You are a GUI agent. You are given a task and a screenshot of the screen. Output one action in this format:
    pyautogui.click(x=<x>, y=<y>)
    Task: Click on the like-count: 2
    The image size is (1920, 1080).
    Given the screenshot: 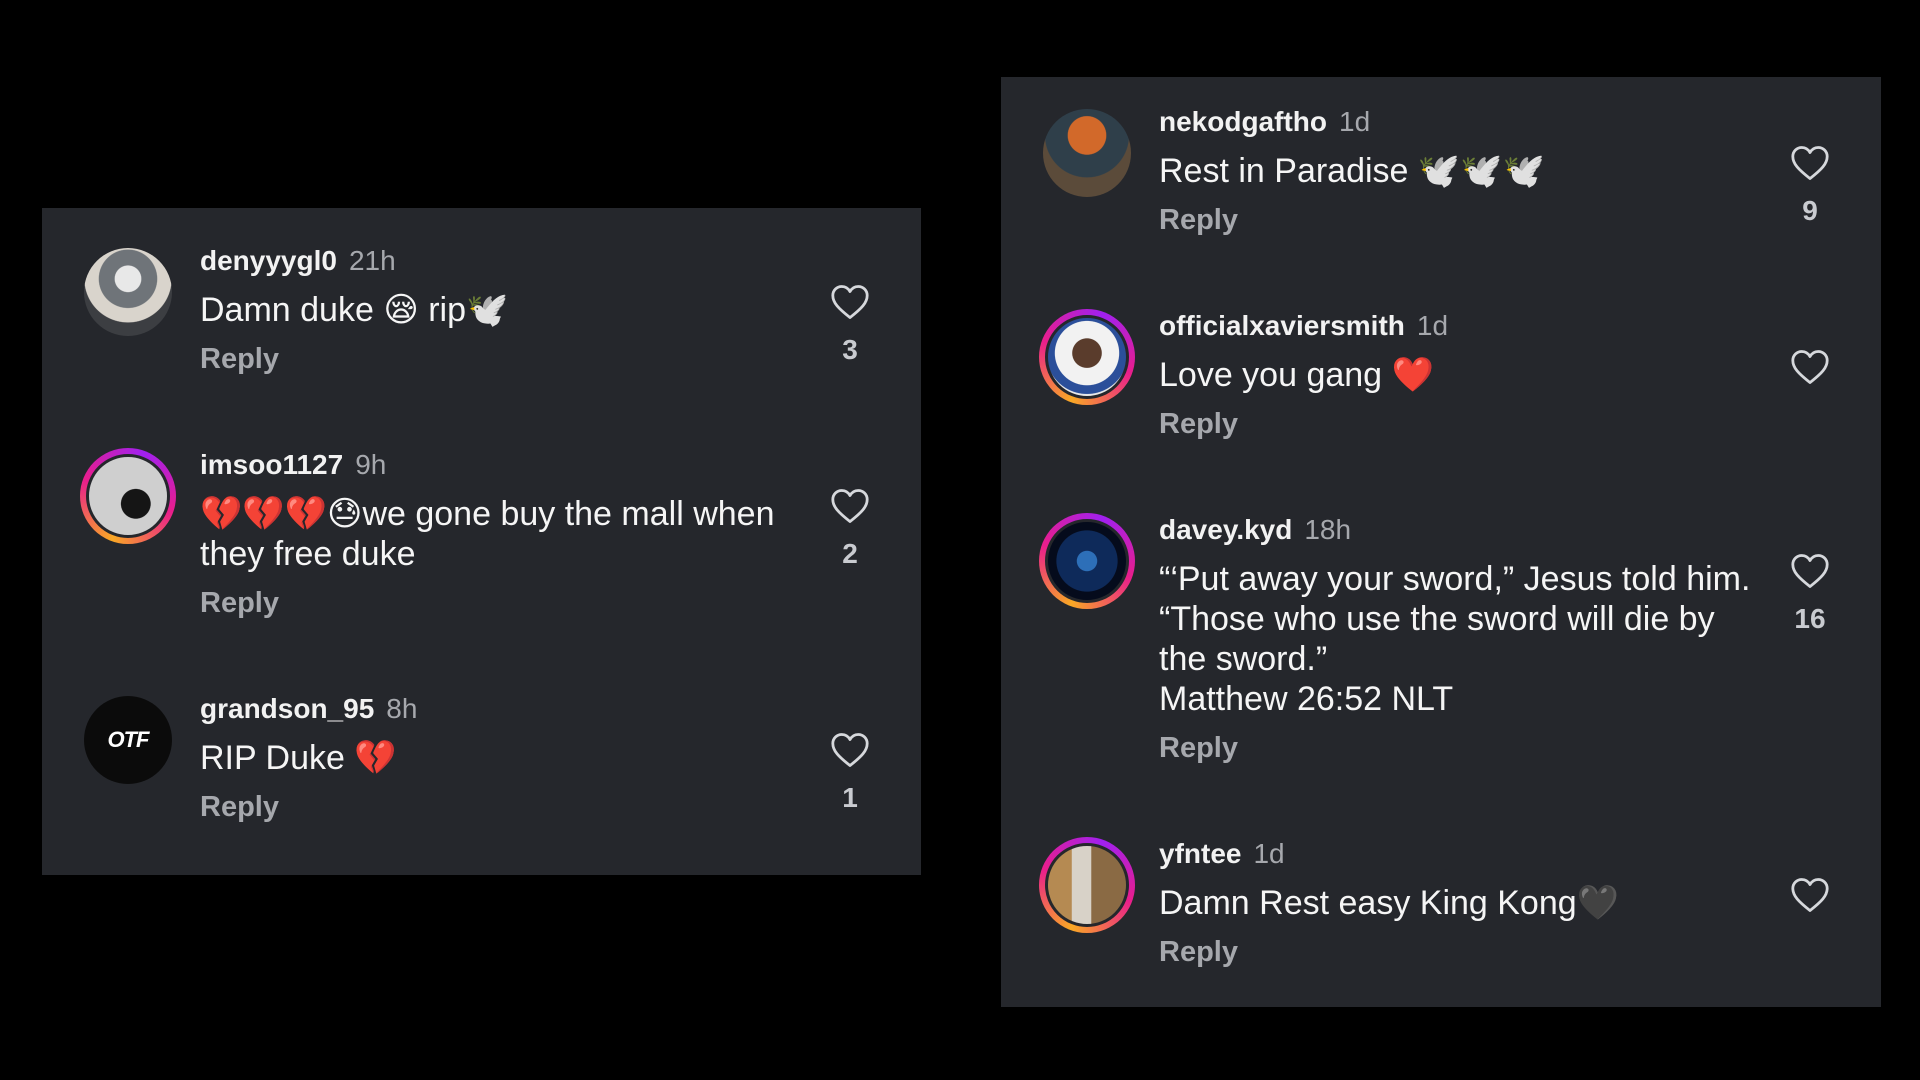 What is the action you would take?
    pyautogui.click(x=850, y=553)
    